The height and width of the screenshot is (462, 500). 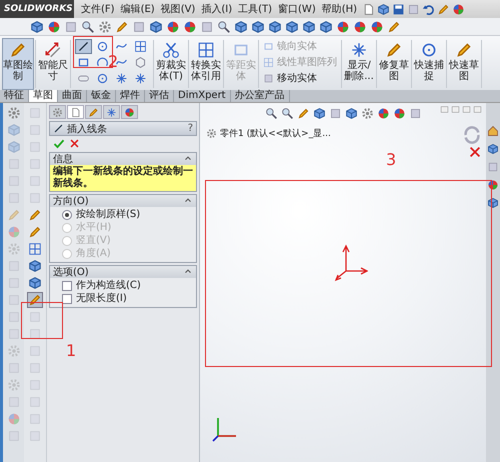 What do you see at coordinates (202, 96) in the screenshot?
I see `ribbon-tab: DimXpert` at bounding box center [202, 96].